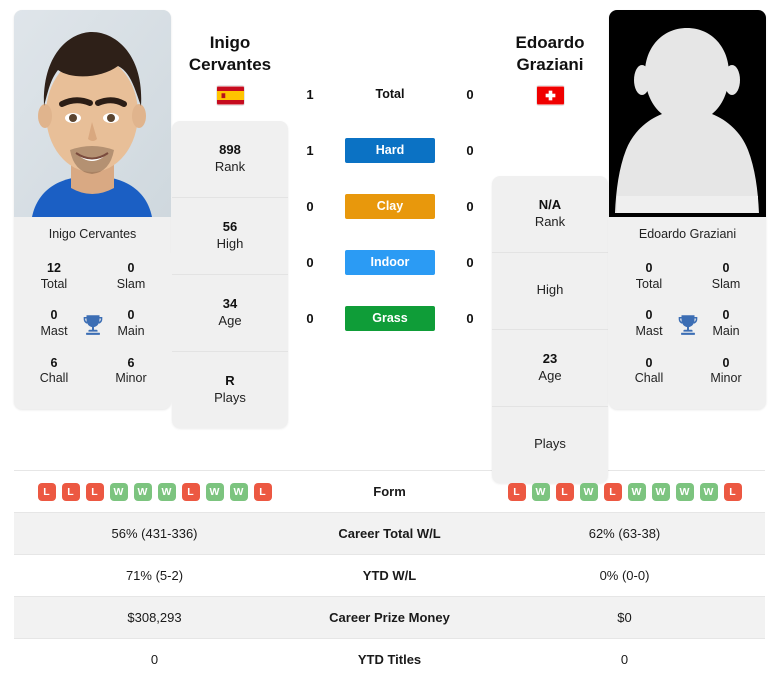 Image resolution: width=779 pixels, height=699 pixels. What do you see at coordinates (624, 617) in the screenshot?
I see `right-career-prize-money: $0` at bounding box center [624, 617].